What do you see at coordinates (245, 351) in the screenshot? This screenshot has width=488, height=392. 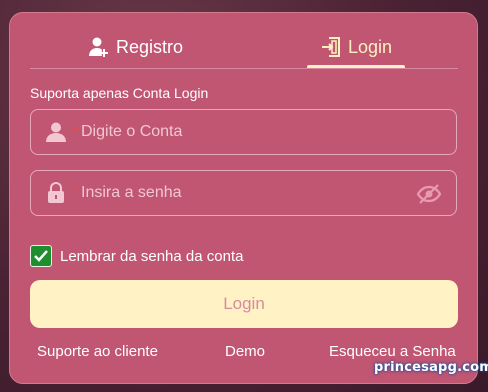 I see `demo-link: Demo` at bounding box center [245, 351].